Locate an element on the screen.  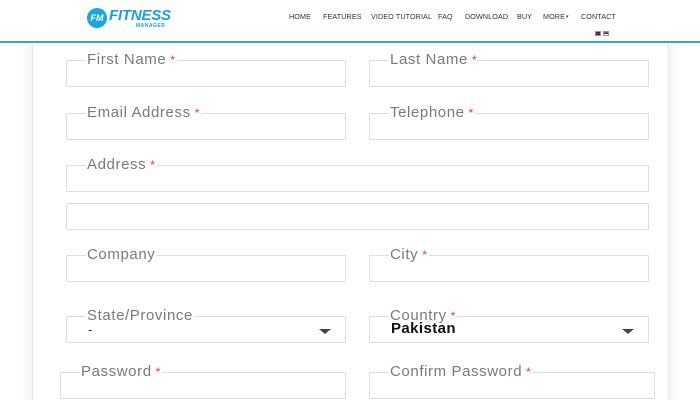
state-province-label: State/Province is located at coordinates (140, 315).